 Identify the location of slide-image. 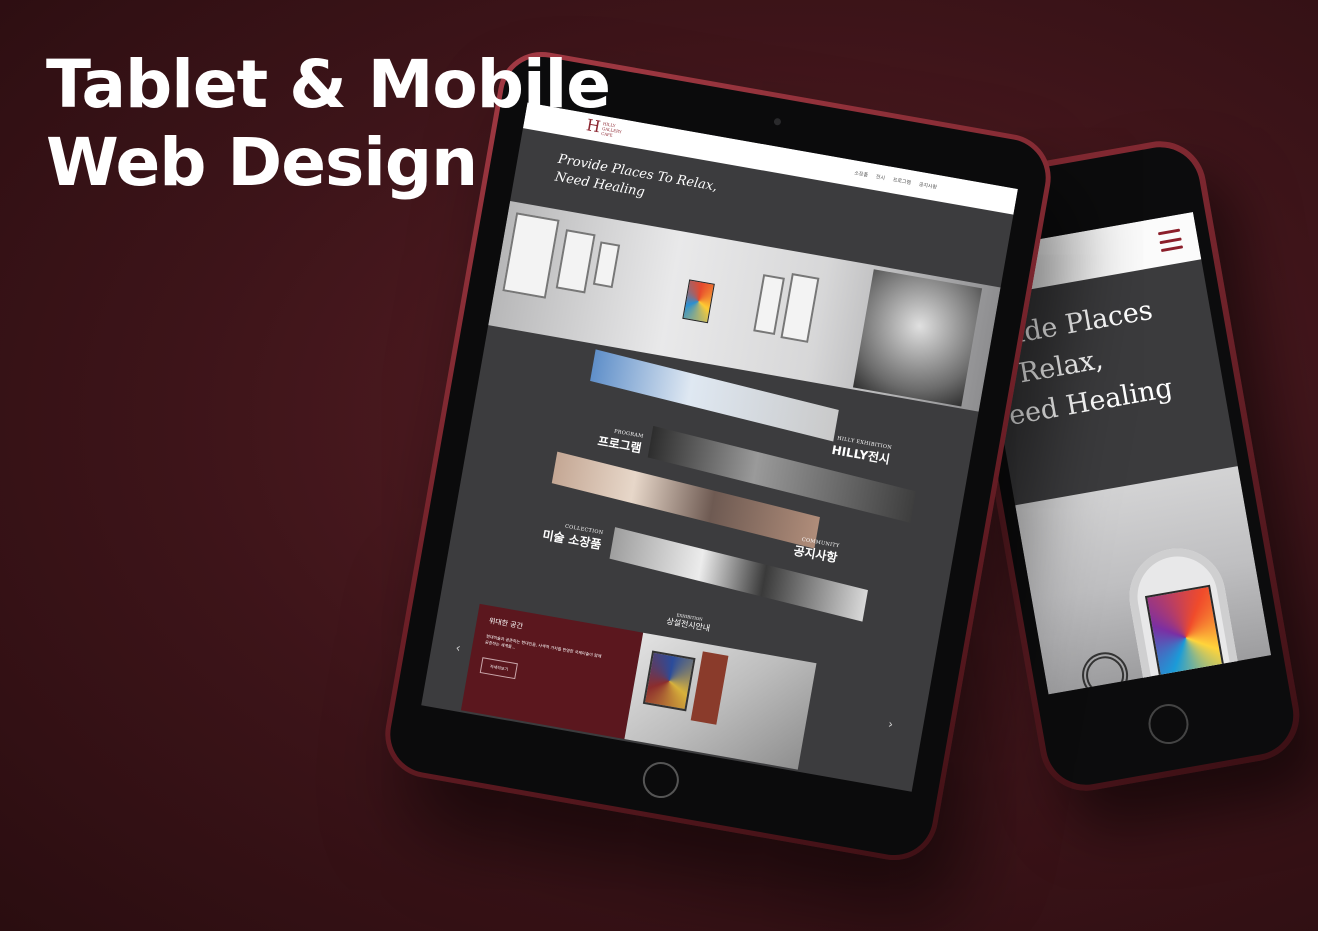
(720, 701).